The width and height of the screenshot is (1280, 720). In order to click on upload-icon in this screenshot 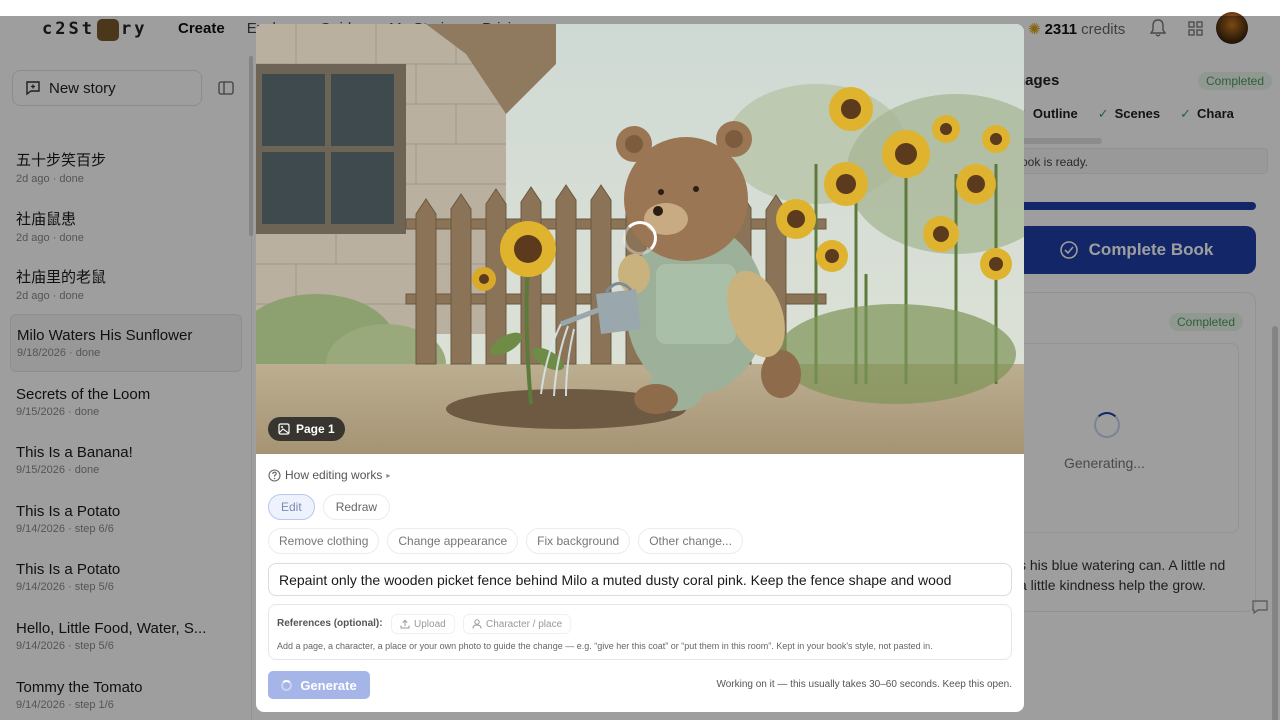, I will do `click(405, 624)`.